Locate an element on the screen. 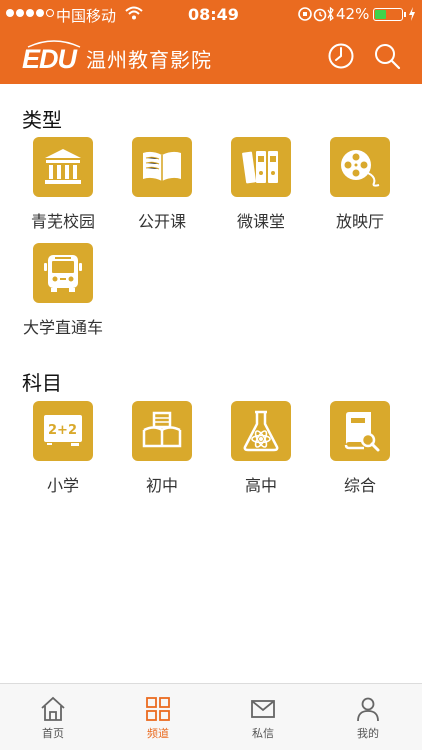 This screenshot has width=422, height=750. film-reel-icon is located at coordinates (360, 167).